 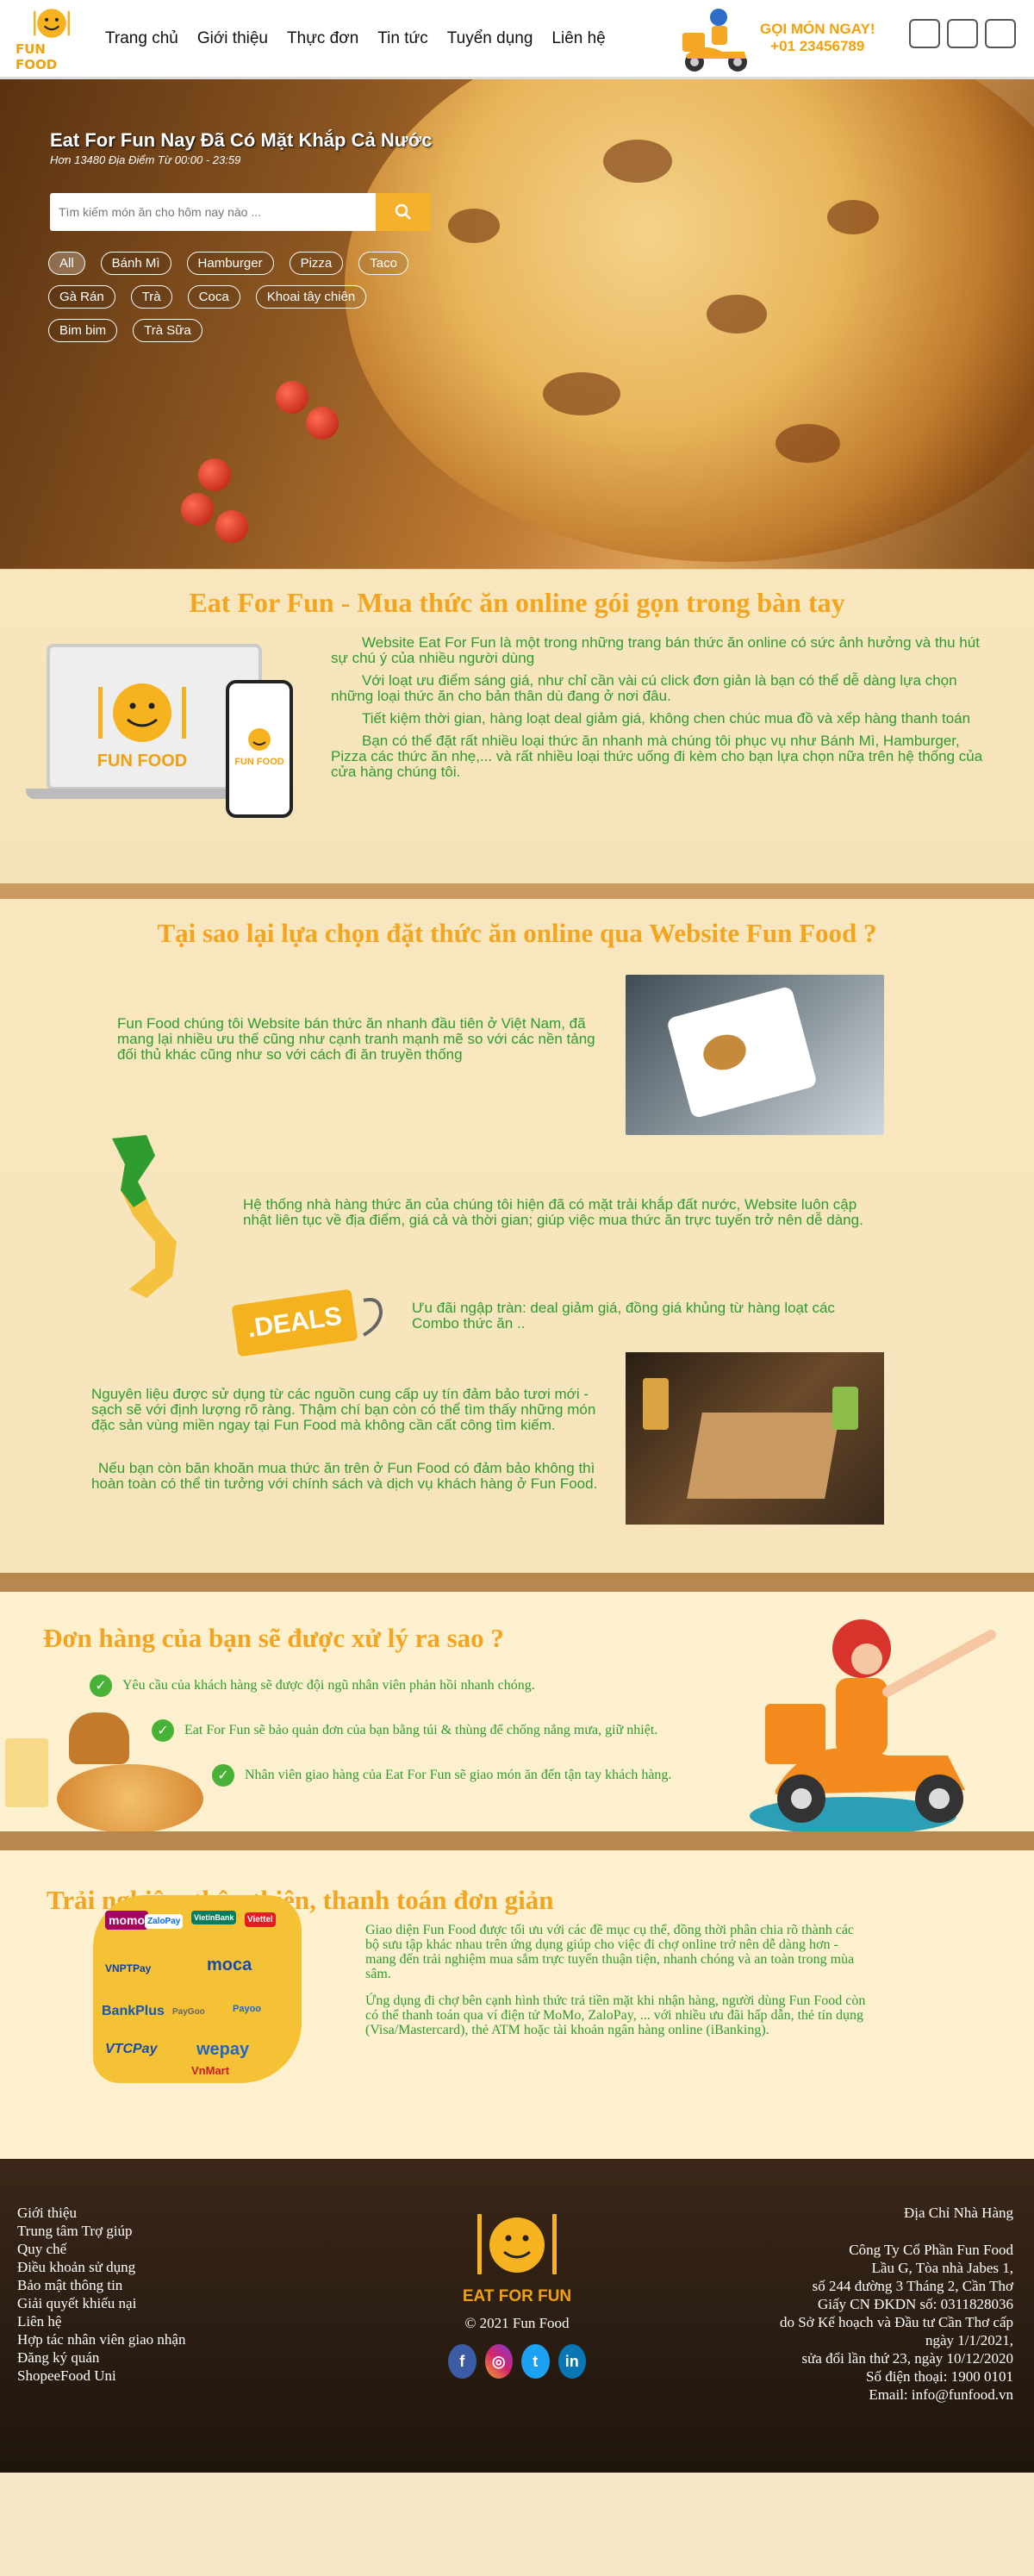 What do you see at coordinates (101, 2285) in the screenshot?
I see `footer-link: Bảo mật thông tin` at bounding box center [101, 2285].